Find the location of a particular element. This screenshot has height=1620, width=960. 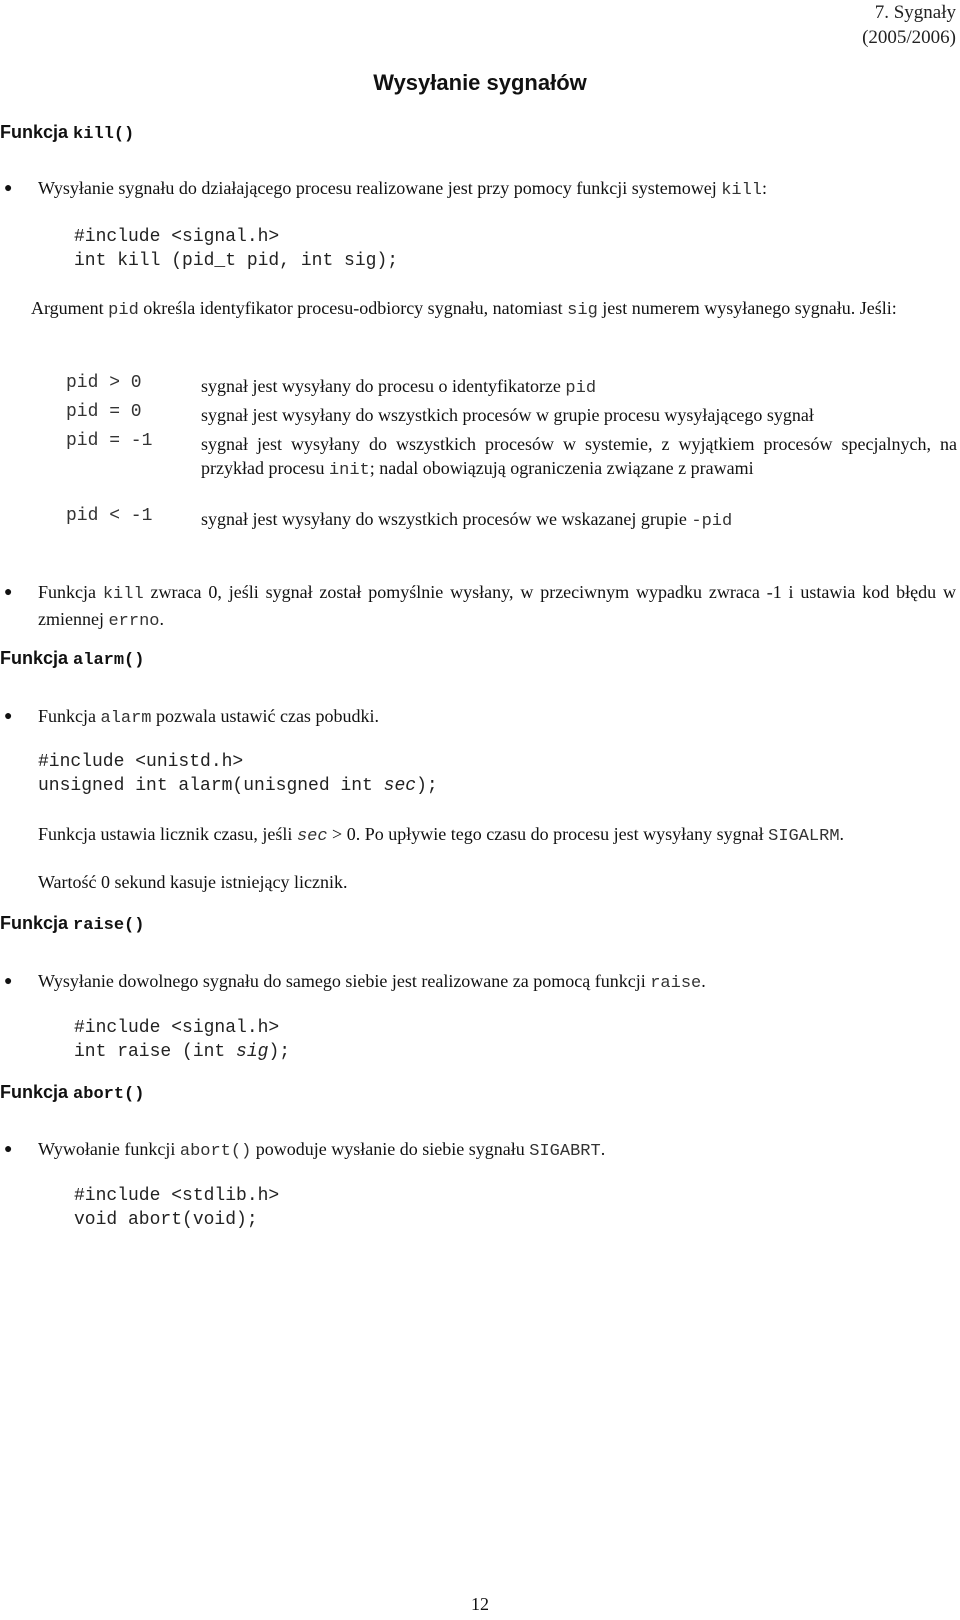

years-label: (2005/2006) is located at coordinates (909, 37).